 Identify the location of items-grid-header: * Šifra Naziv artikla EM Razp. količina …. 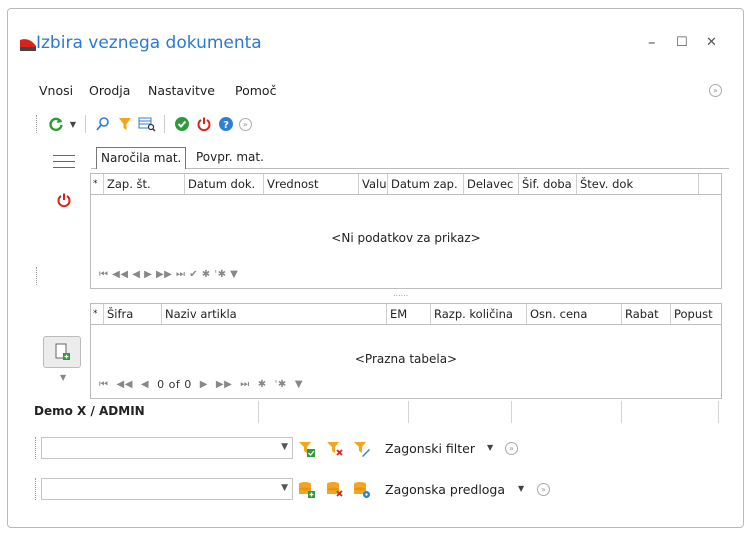
(406, 314).